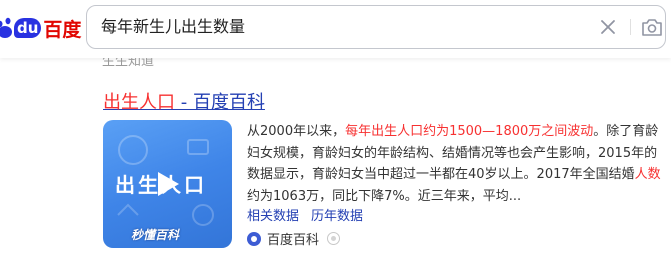  What do you see at coordinates (173, 27) in the screenshot?
I see `search-input: 每年新生儿出生数量` at bounding box center [173, 27].